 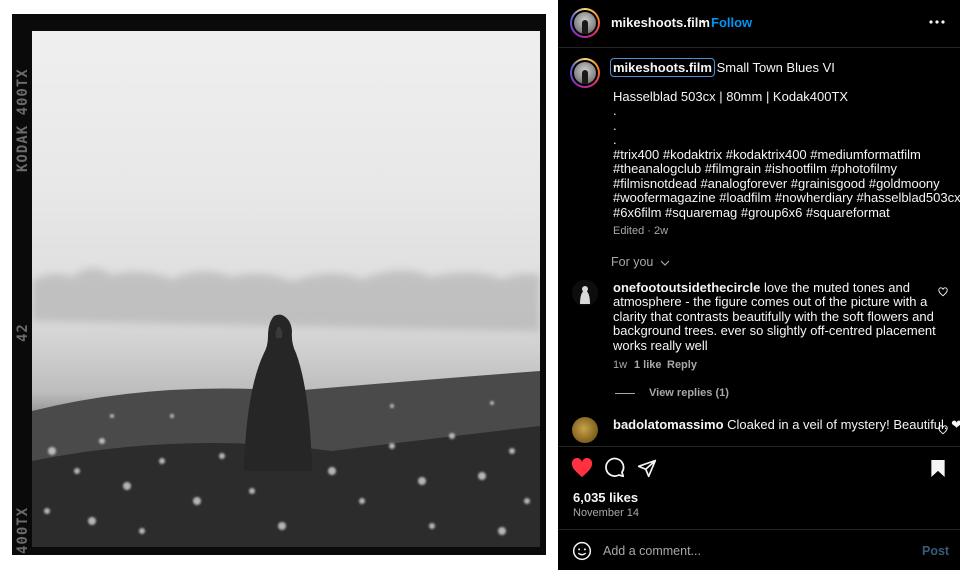 I want to click on caption-meta: Edited · 2w, so click(x=641, y=231).